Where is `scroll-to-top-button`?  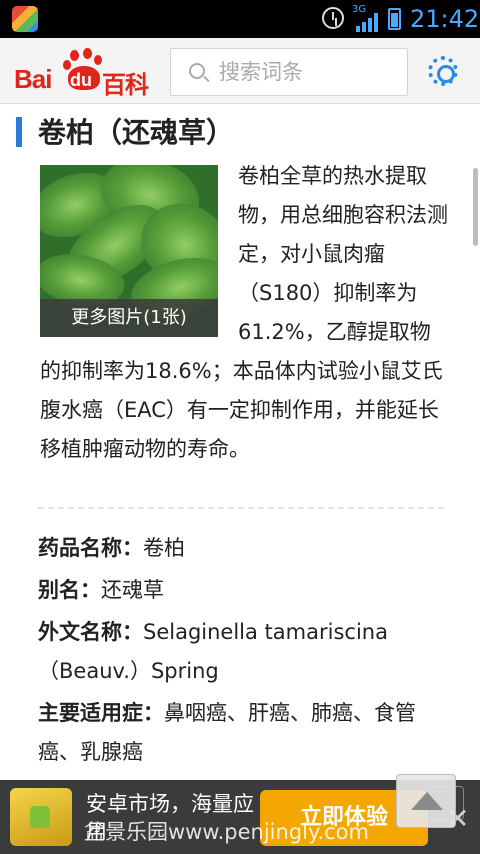
scroll-to-top-button is located at coordinates (426, 801).